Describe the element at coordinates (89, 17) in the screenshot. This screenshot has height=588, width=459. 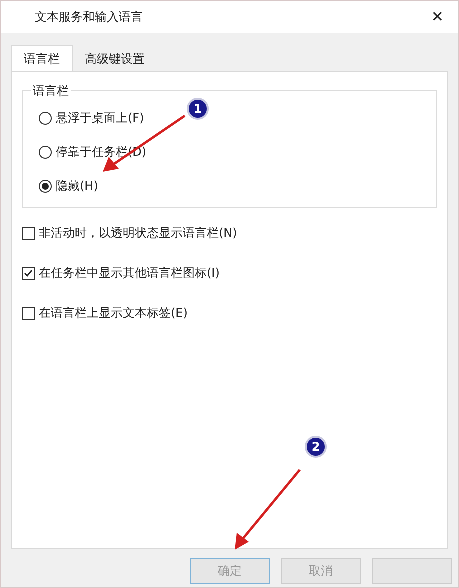
I see `window-title: 文本服务和输入语言` at that location.